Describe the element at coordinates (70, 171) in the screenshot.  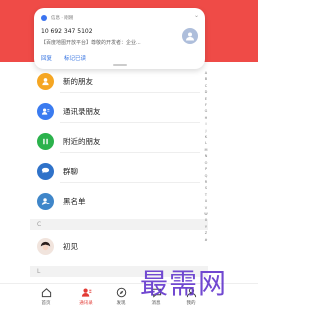
I see `row-label: 群聊` at that location.